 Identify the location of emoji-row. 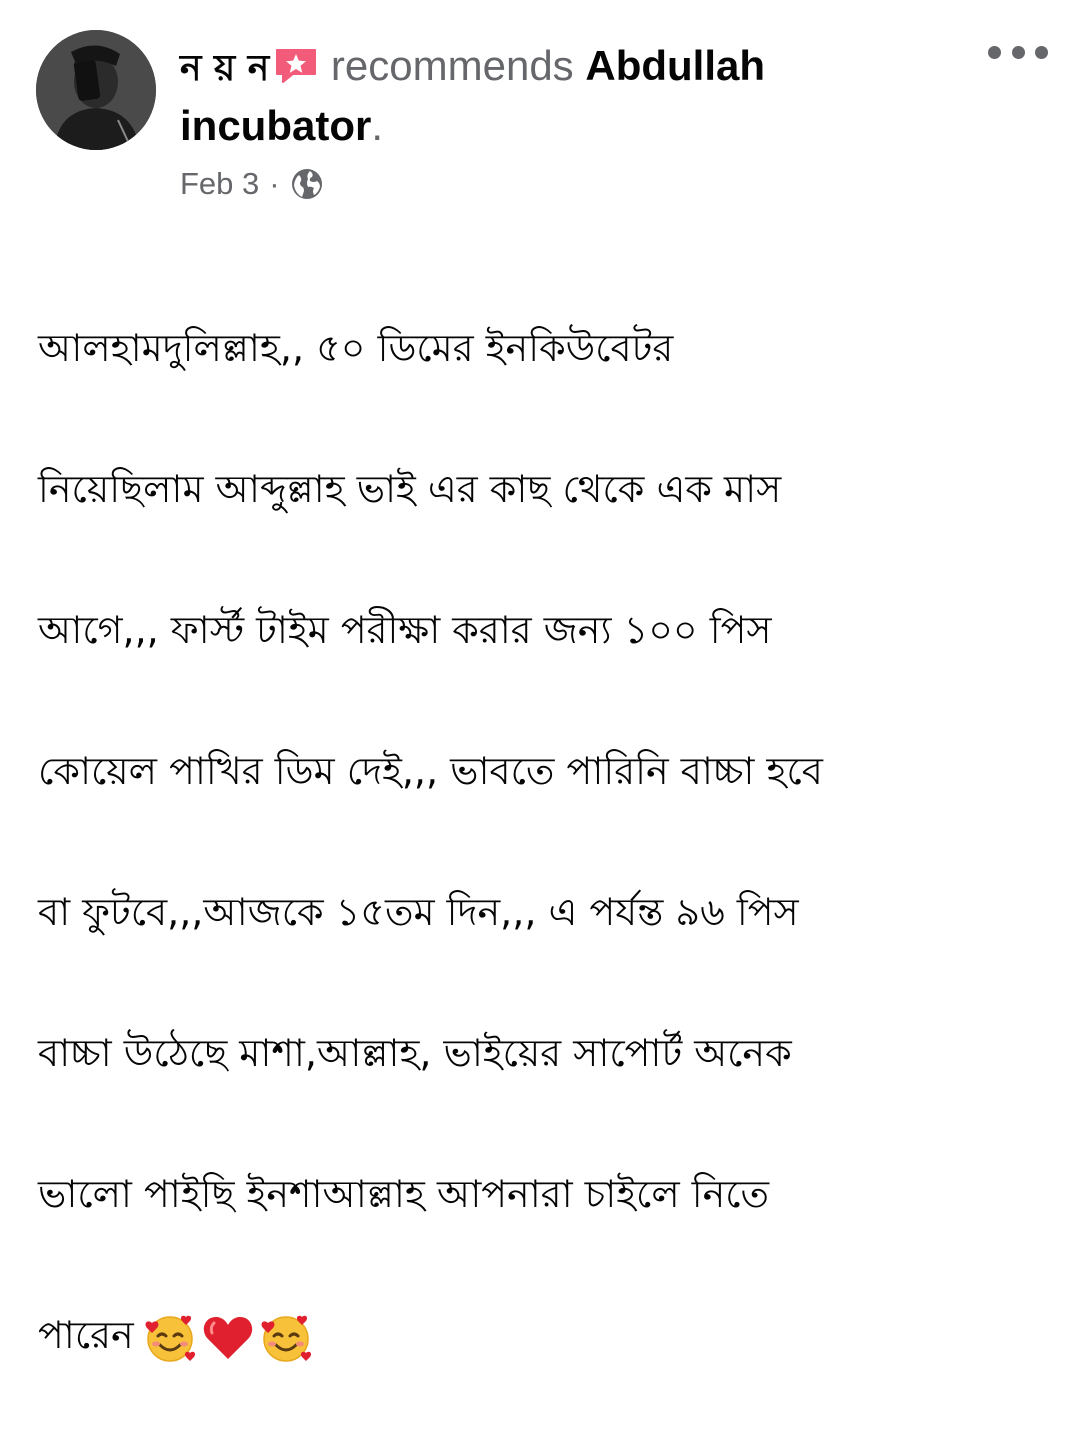
(229, 1337).